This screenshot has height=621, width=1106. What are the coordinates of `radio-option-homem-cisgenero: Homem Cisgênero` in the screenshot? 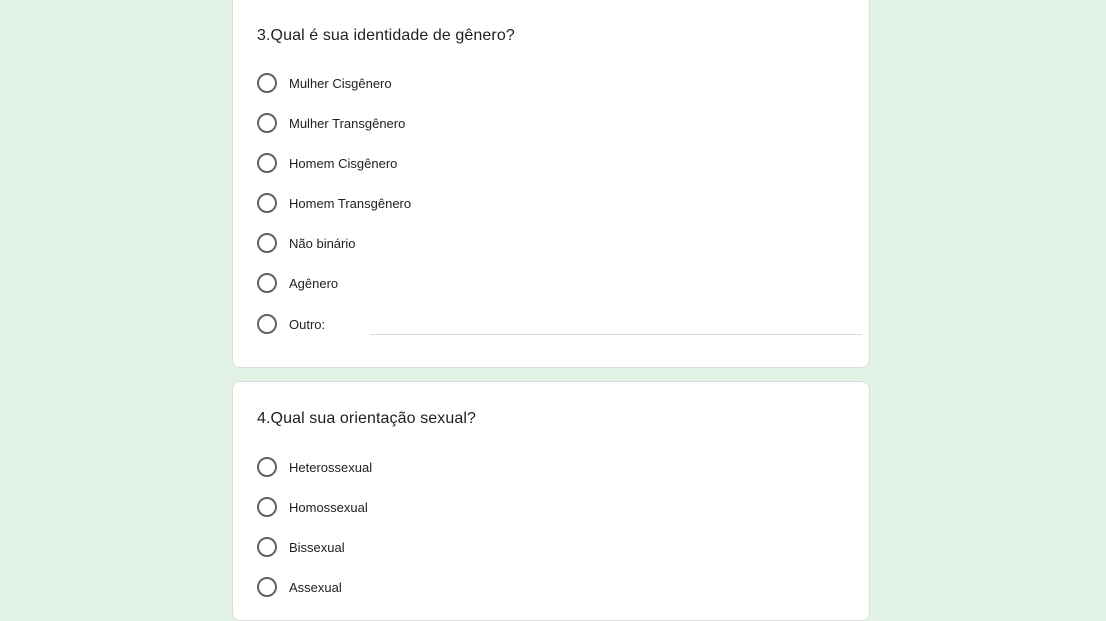 It's located at (327, 163).